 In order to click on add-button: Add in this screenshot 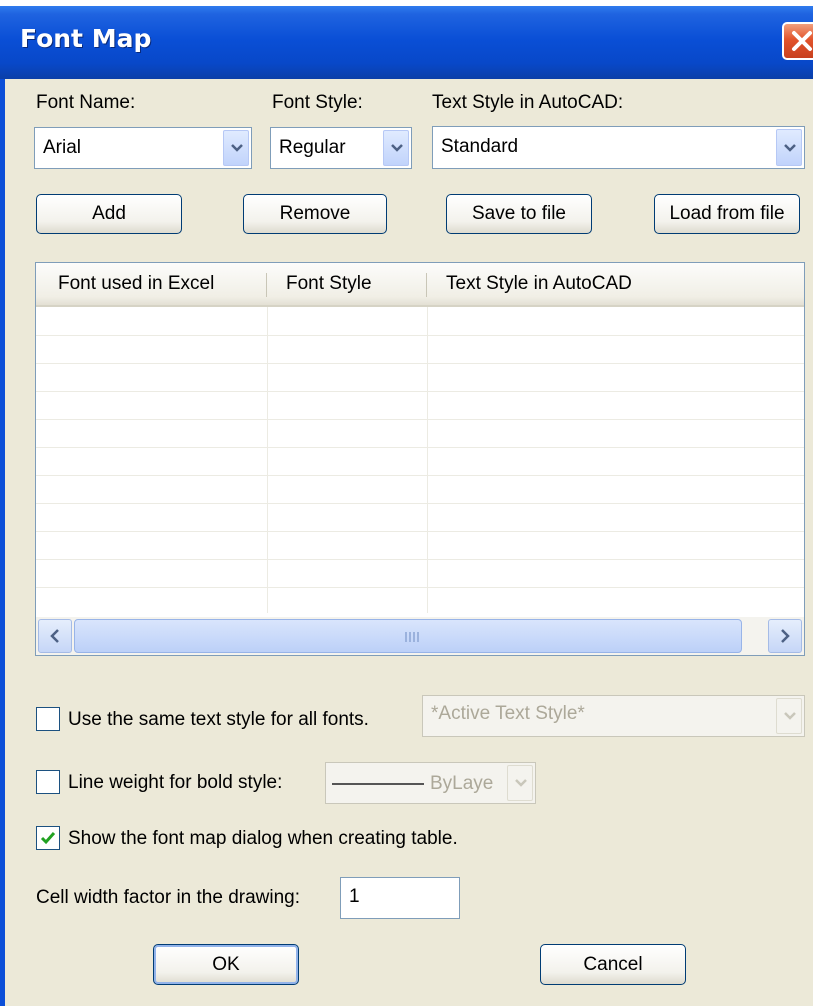, I will do `click(109, 214)`.